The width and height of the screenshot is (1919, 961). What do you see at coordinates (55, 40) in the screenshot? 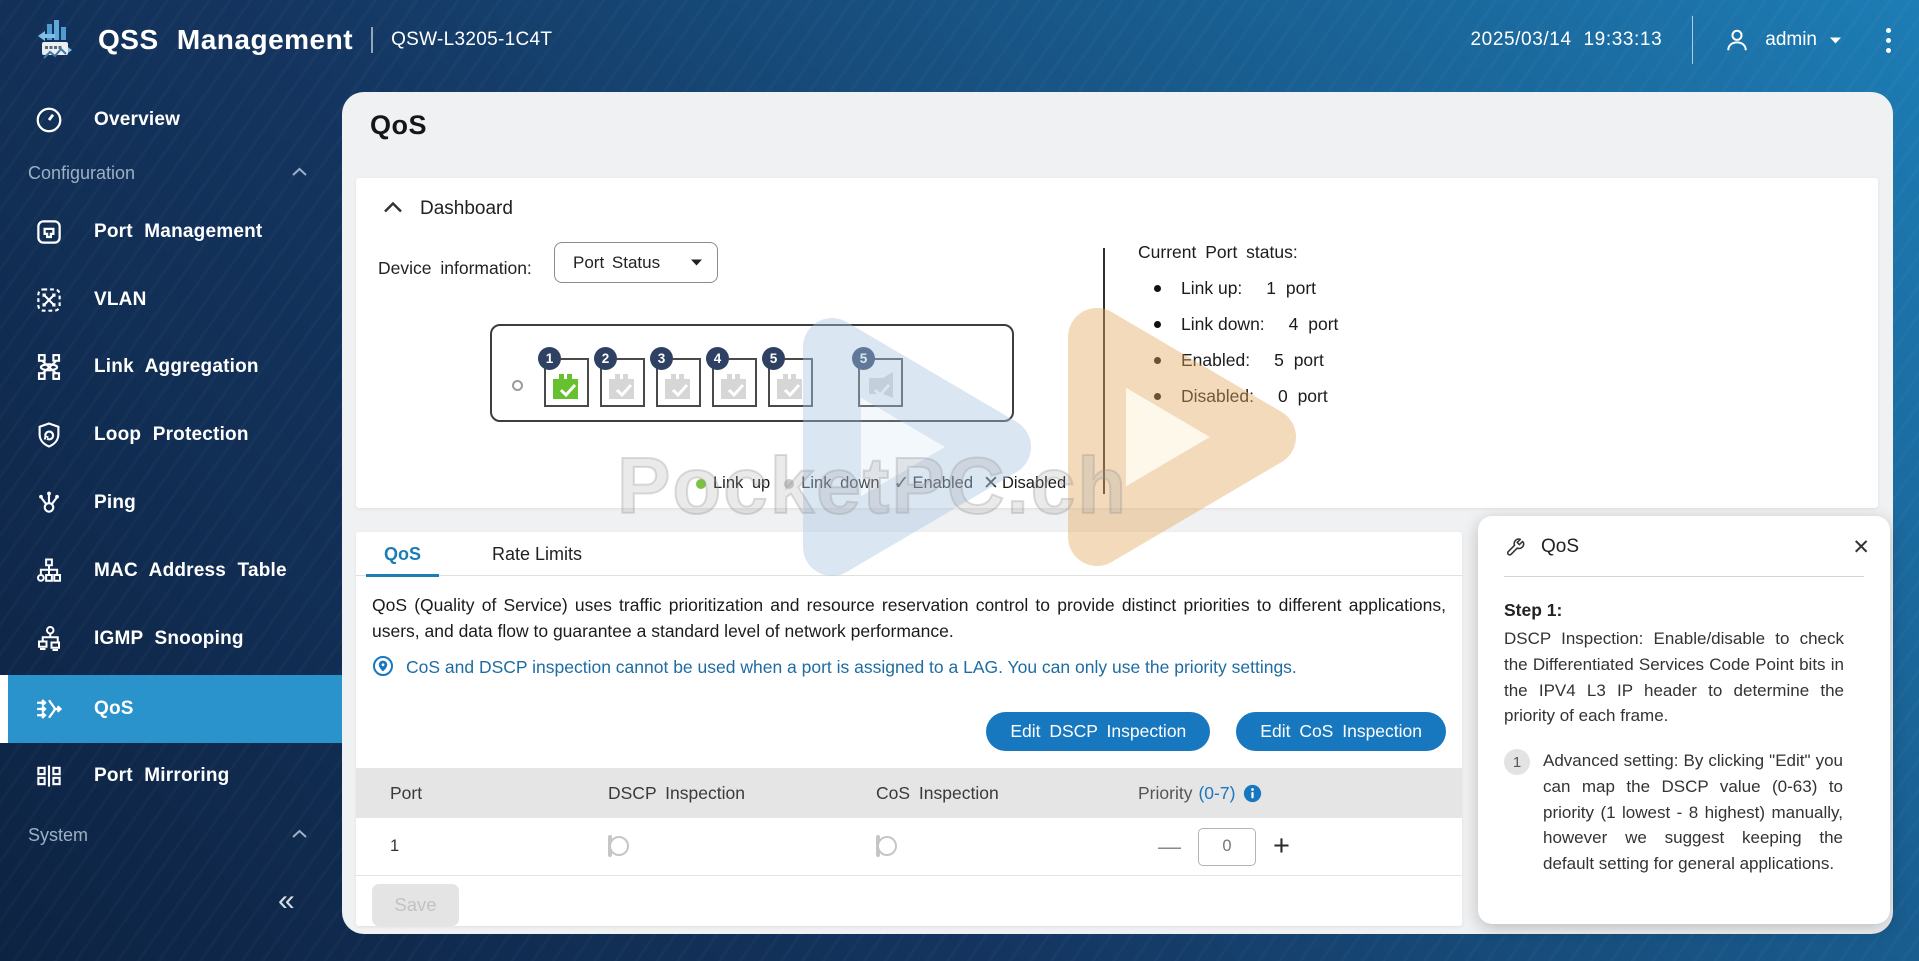
I see `app-logo-icon` at bounding box center [55, 40].